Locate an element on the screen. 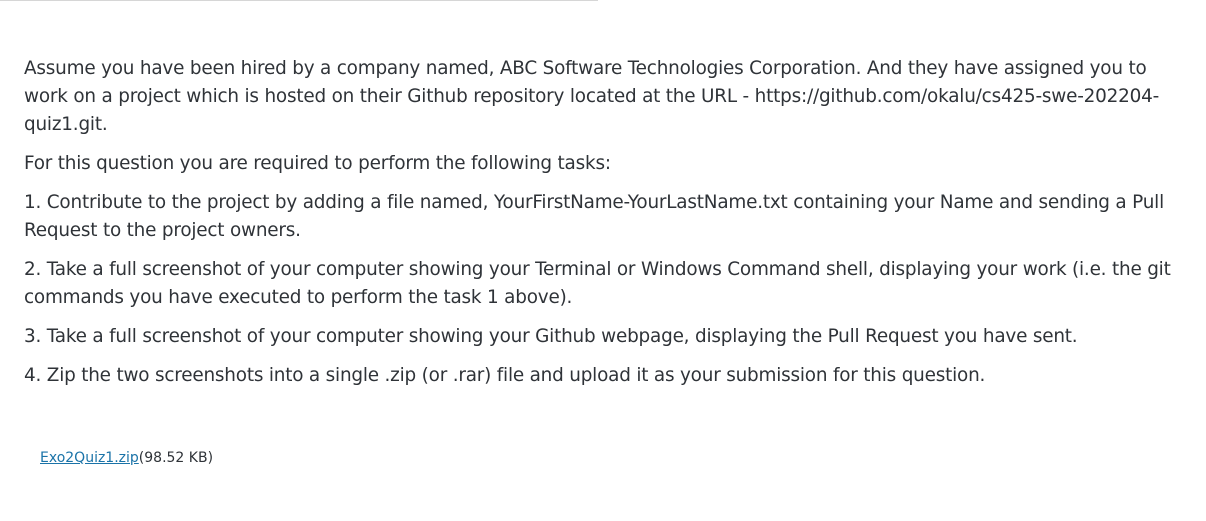  attachment-link: Exo2Quiz1.zip is located at coordinates (89, 458).